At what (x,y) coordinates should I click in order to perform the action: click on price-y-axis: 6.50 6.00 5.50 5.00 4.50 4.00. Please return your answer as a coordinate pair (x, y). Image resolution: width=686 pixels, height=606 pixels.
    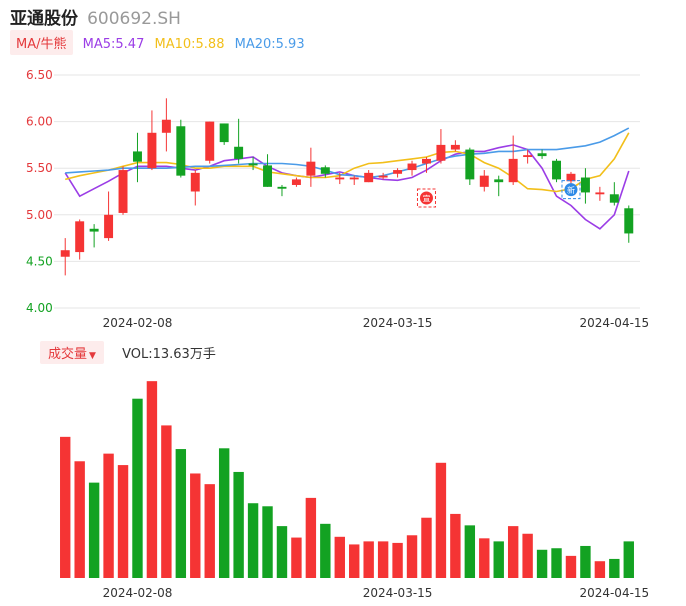
    Looking at the image, I should click on (39, 191).